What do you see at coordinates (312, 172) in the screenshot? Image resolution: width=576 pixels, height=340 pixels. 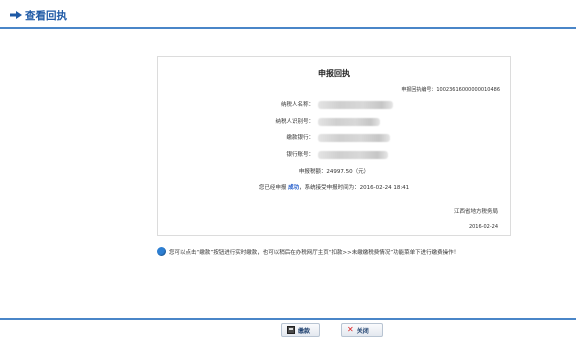 I see `tax-amount-label: 申报税额：` at bounding box center [312, 172].